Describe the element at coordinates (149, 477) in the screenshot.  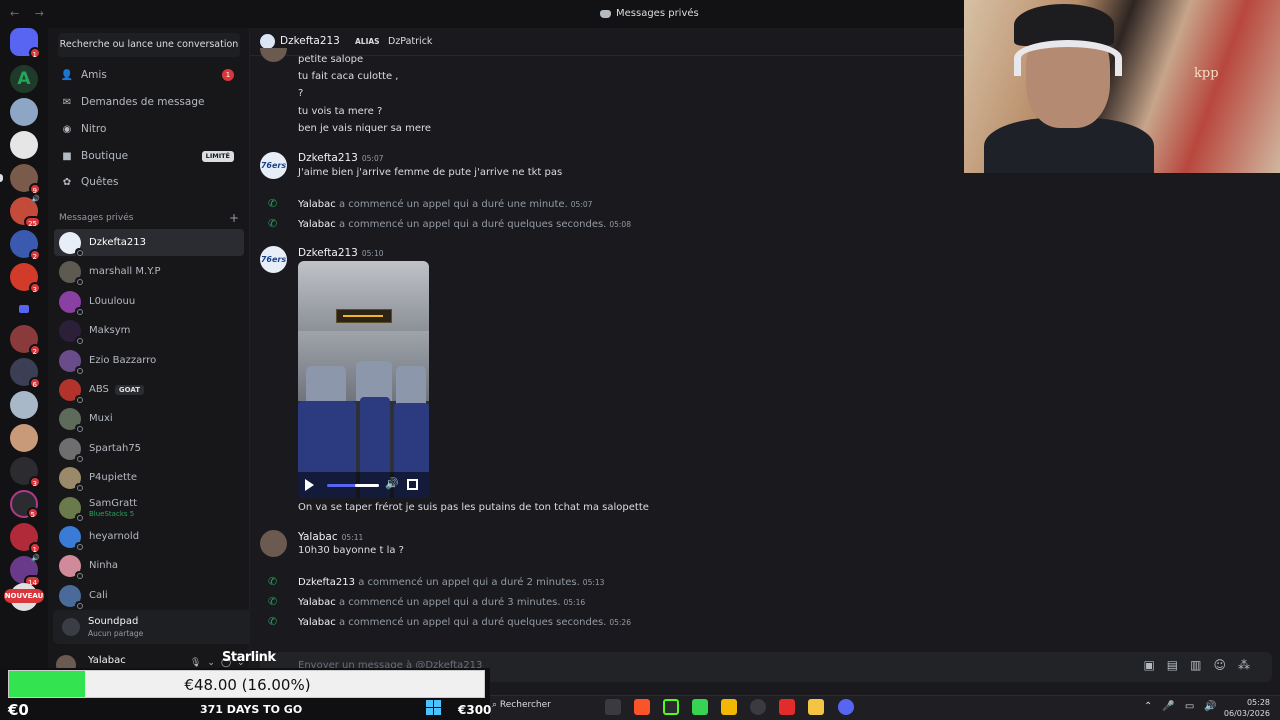
I see `dm-item: P4upiette` at that location.